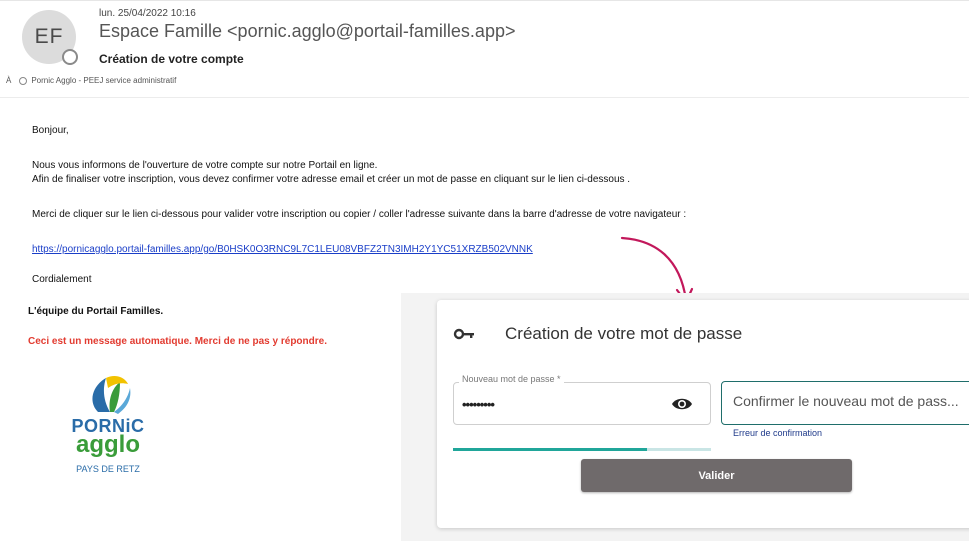 The image size is (969, 541). Describe the element at coordinates (49, 36) in the screenshot. I see `avatar-initials: EF` at that location.